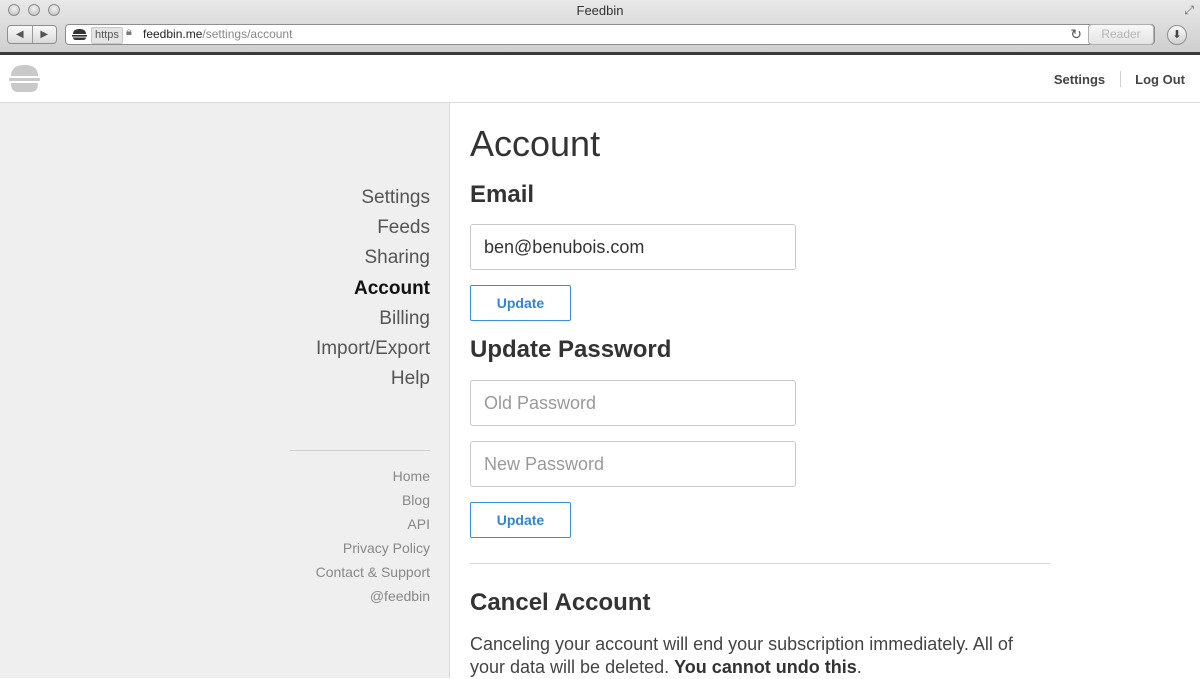 This screenshot has width=1200, height=679. I want to click on url-domain: feedbin.me, so click(173, 34).